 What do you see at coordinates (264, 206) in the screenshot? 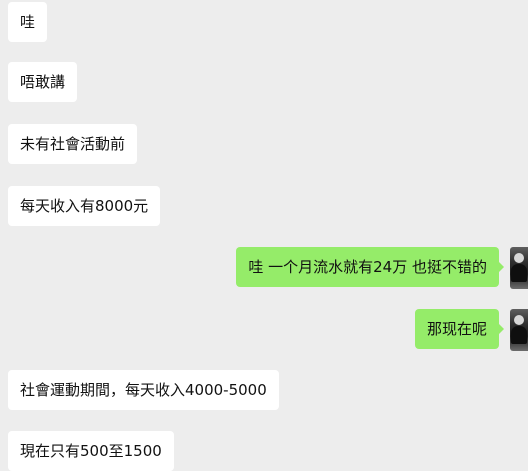
I see `message-row-4: 每天收入有8000元` at bounding box center [264, 206].